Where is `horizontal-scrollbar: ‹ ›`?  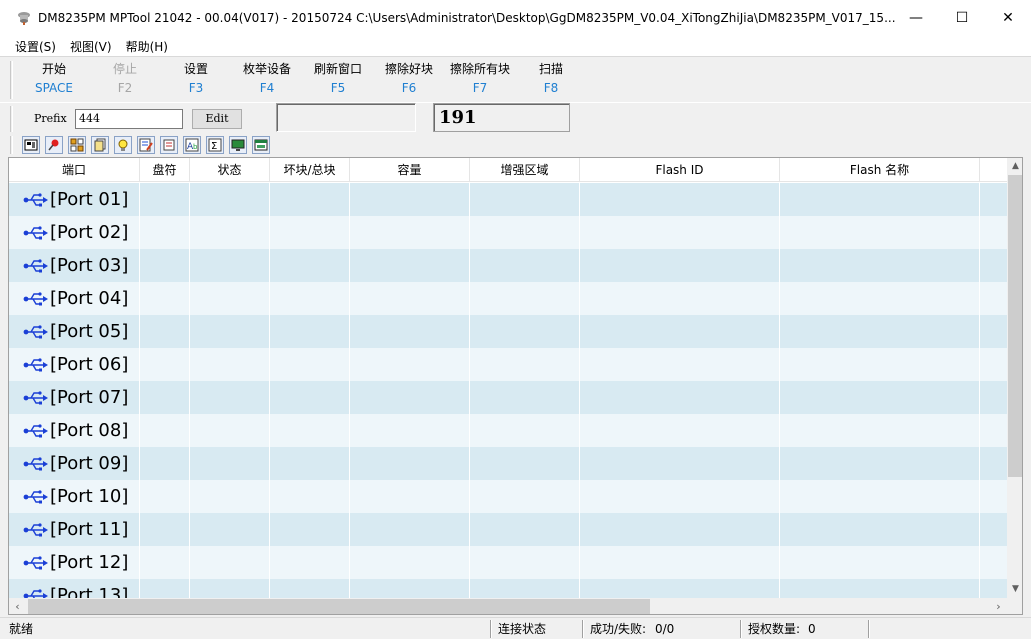 horizontal-scrollbar: ‹ › is located at coordinates (508, 606).